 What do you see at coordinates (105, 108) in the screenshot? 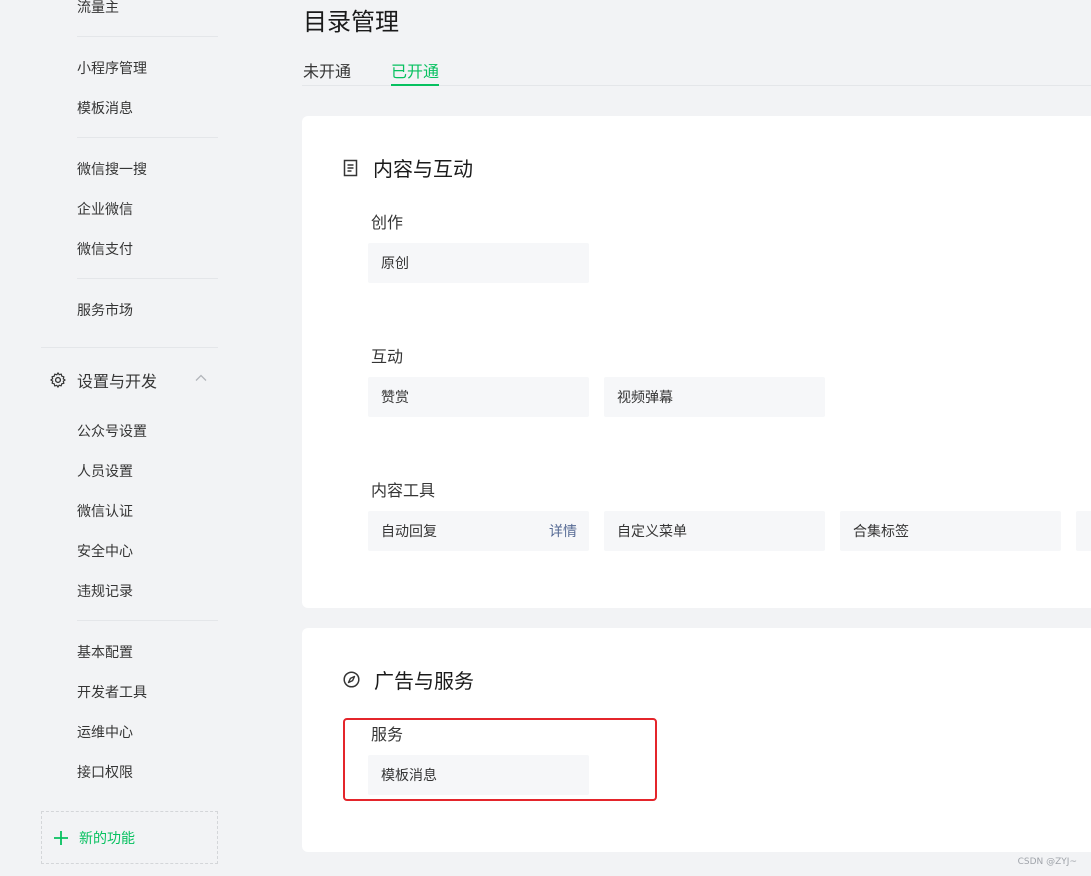
I see `sidebar-item-template-message: 模板消息` at bounding box center [105, 108].